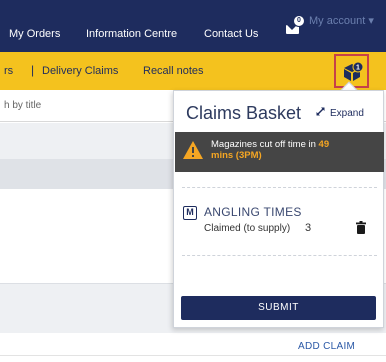 This screenshot has height=362, width=386. I want to click on trash-icon, so click(361, 227).